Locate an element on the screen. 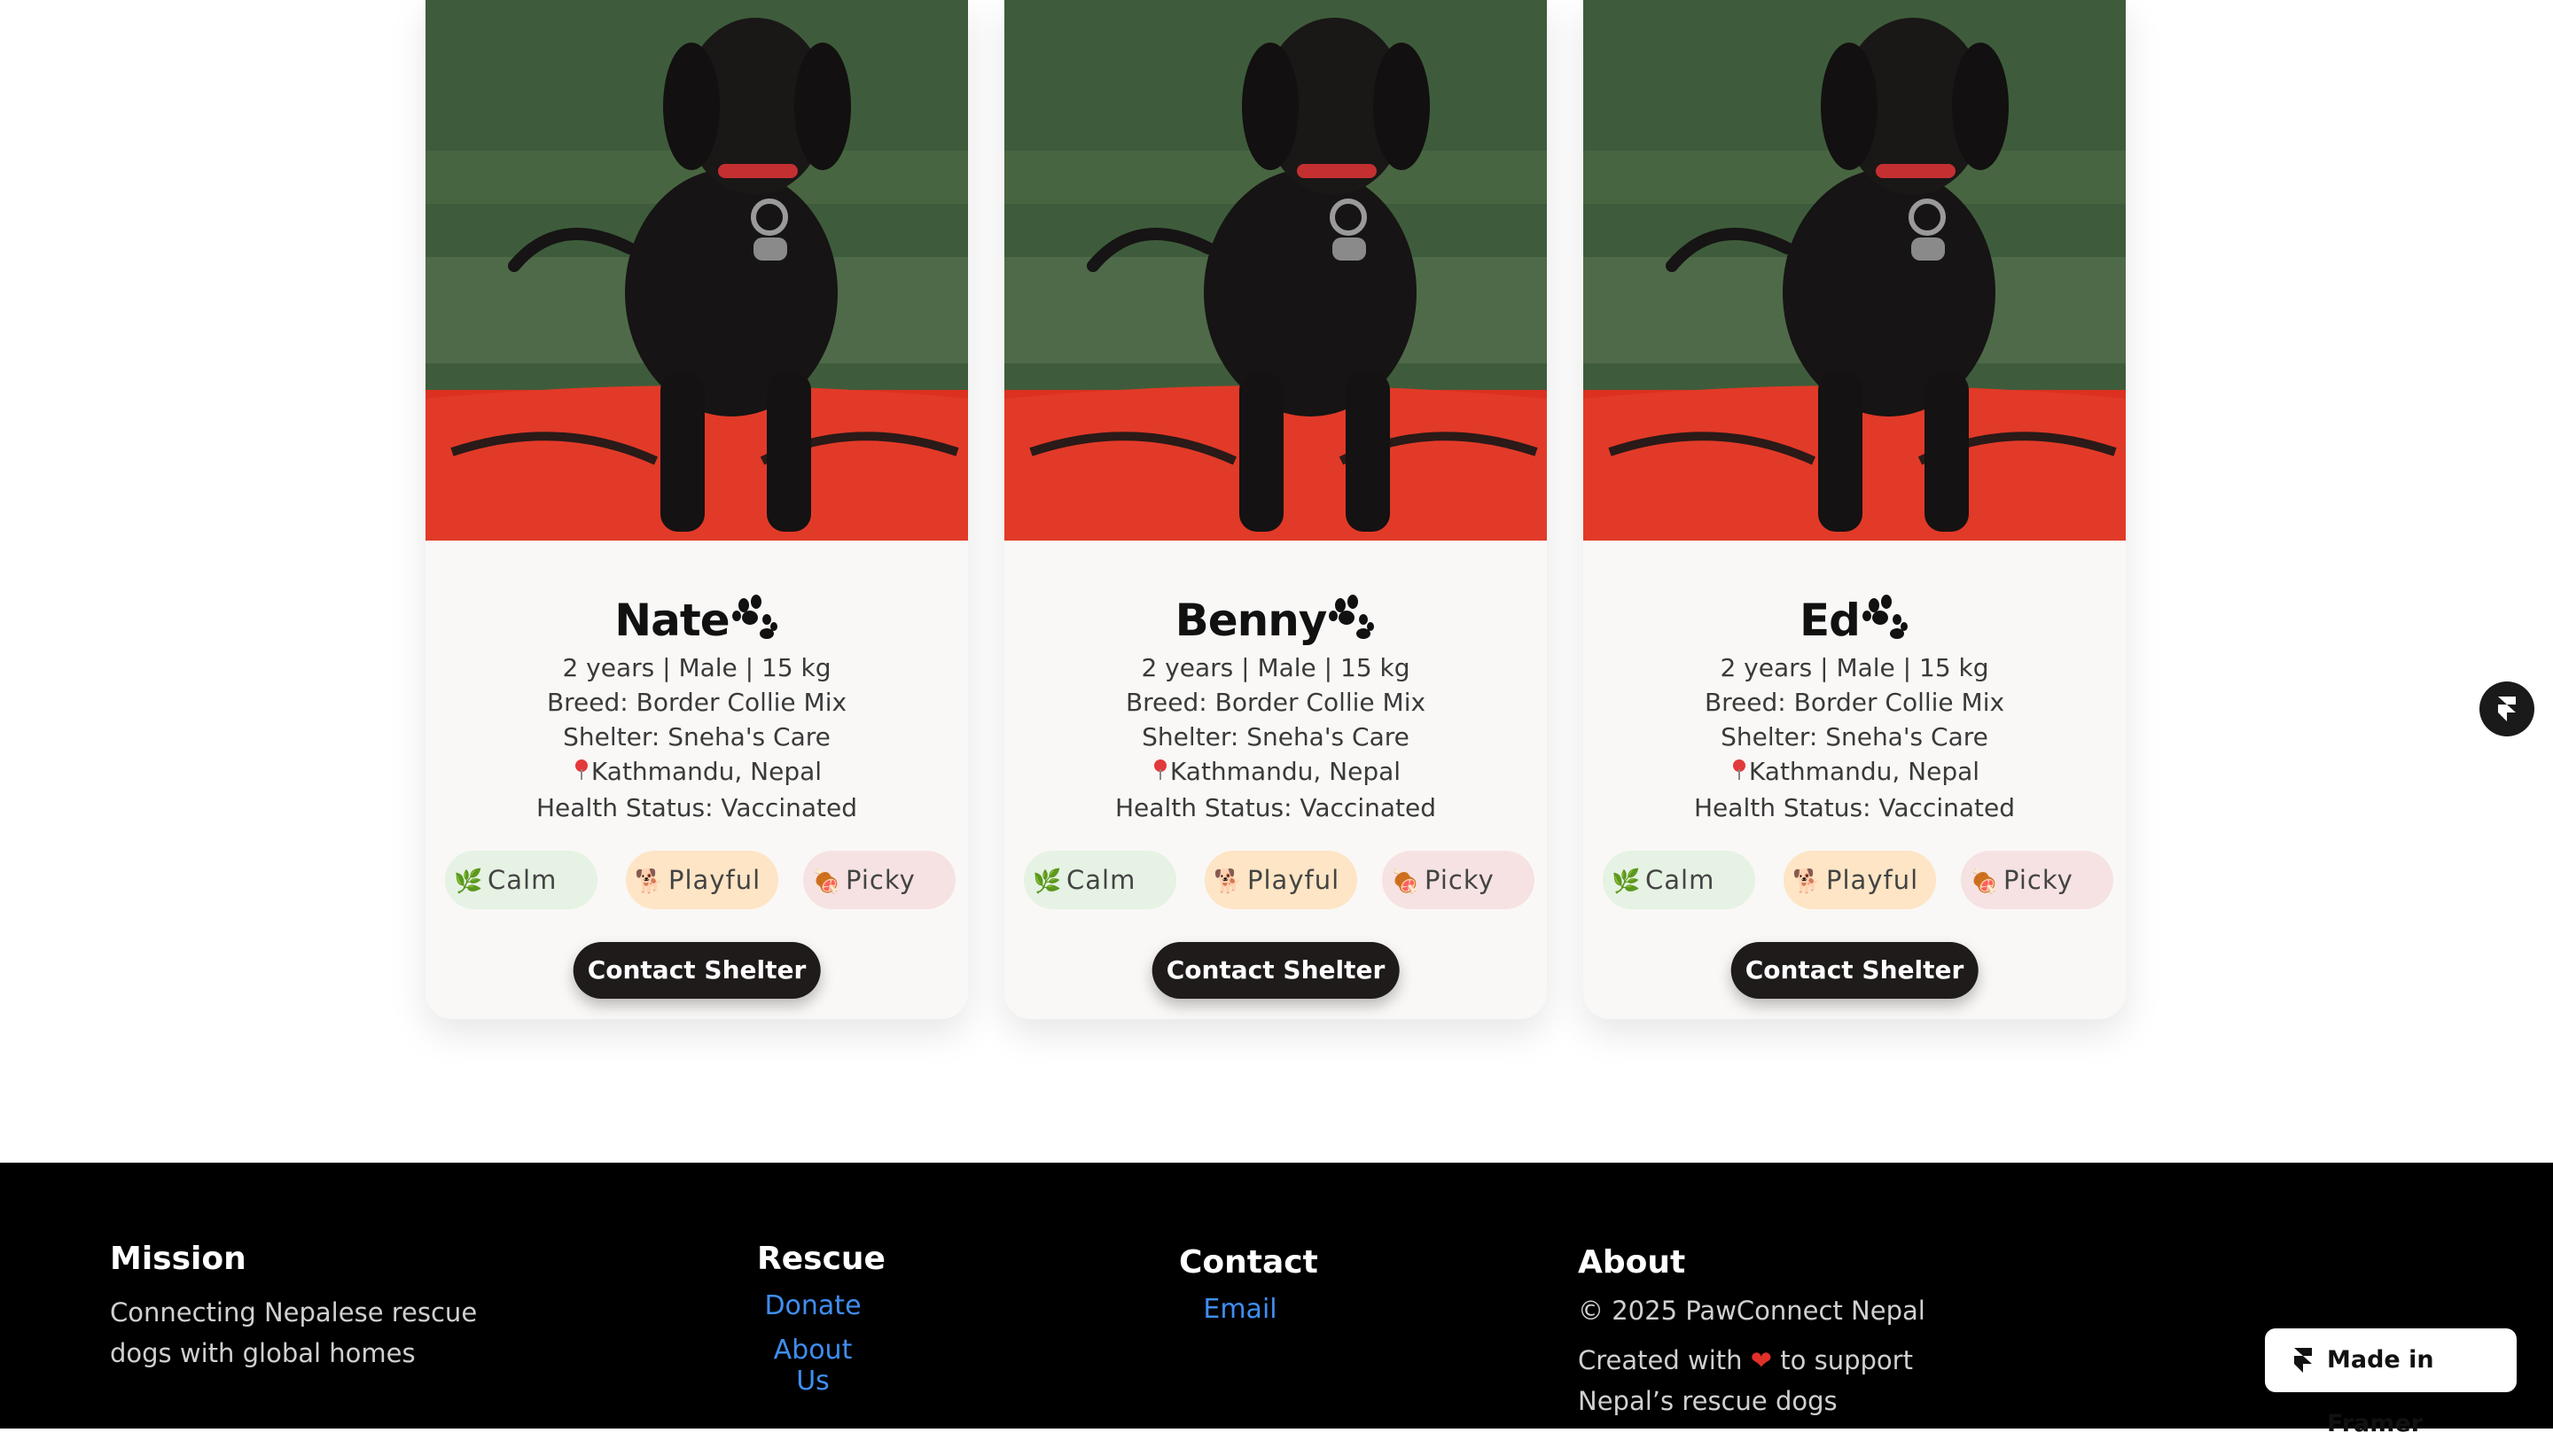 Image resolution: width=2553 pixels, height=1456 pixels. footer-email-link: Email is located at coordinates (1240, 1309).